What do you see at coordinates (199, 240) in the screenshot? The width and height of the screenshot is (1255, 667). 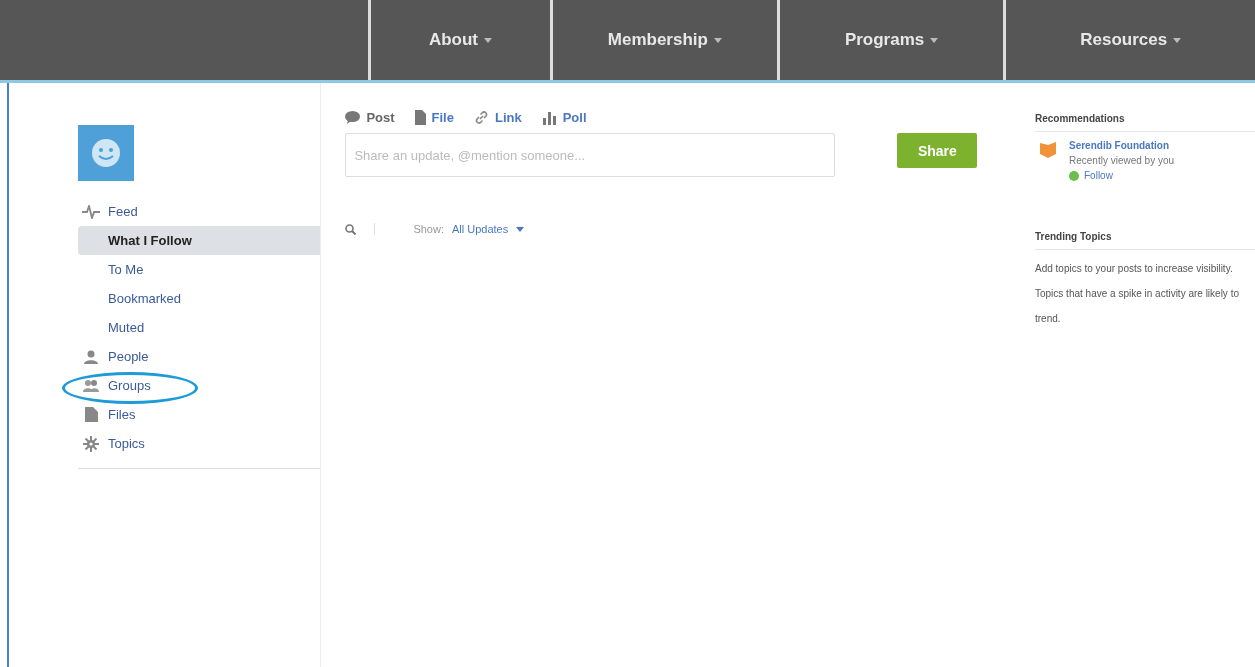 I see `sidebar-subitem: What I Follow` at bounding box center [199, 240].